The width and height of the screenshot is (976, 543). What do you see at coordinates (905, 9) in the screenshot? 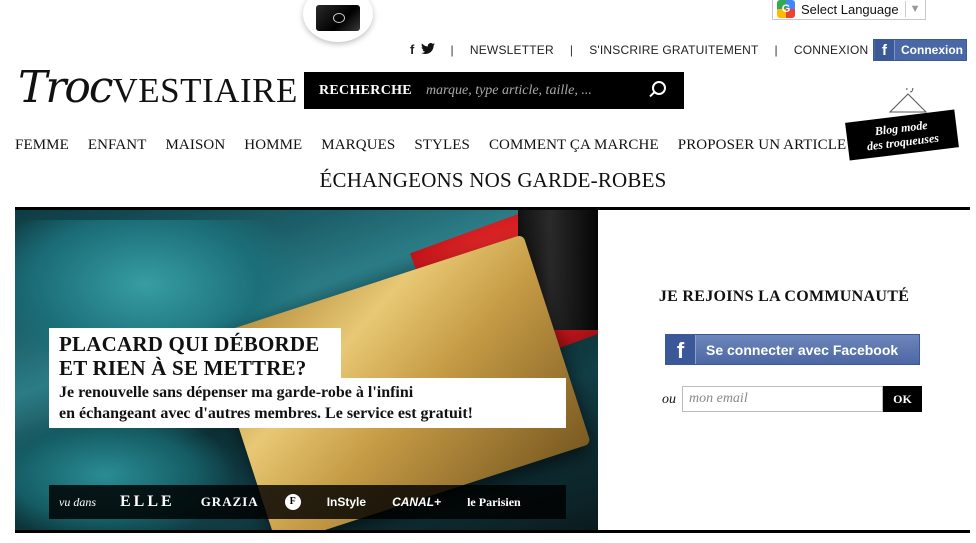
I see `divider` at bounding box center [905, 9].